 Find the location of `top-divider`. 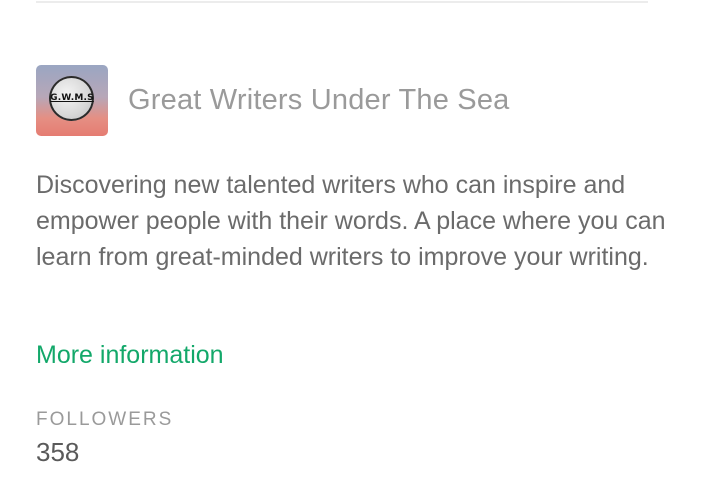

top-divider is located at coordinates (342, 2).